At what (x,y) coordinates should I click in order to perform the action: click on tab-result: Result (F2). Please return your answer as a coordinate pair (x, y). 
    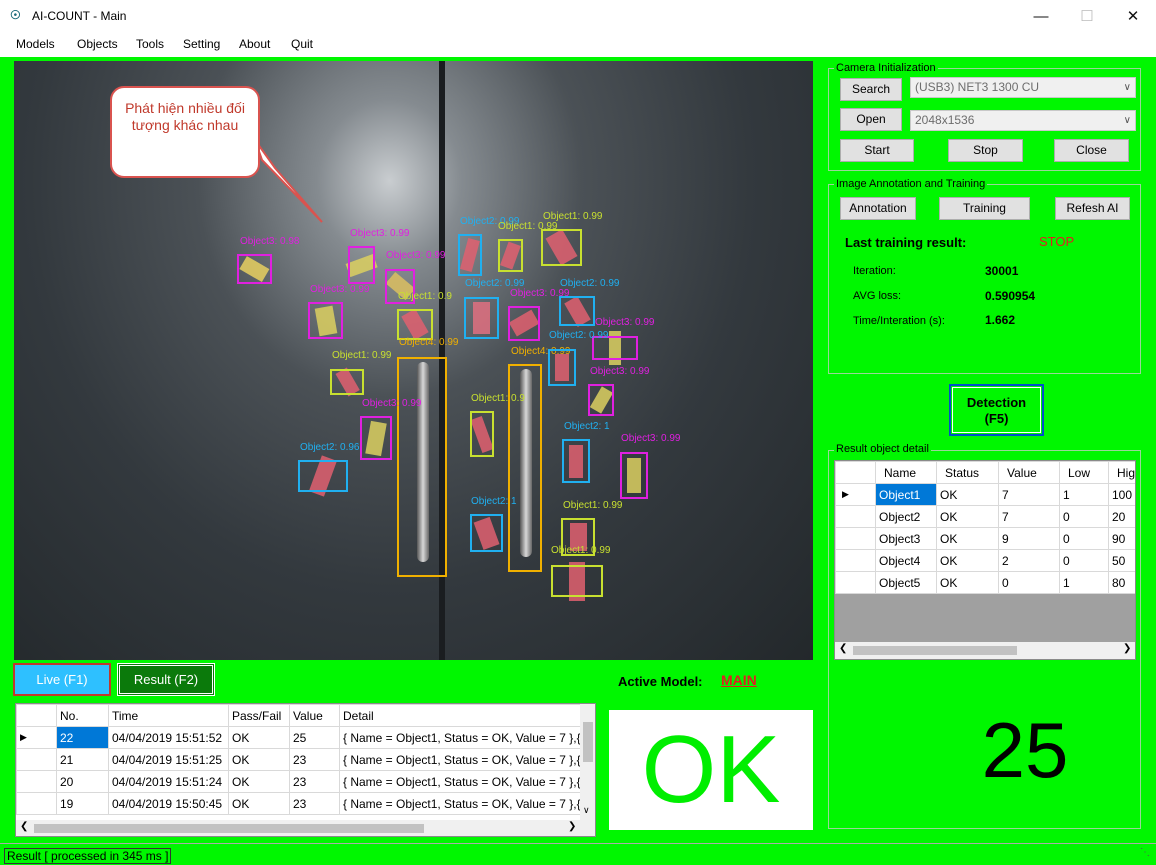
    Looking at the image, I should click on (166, 679).